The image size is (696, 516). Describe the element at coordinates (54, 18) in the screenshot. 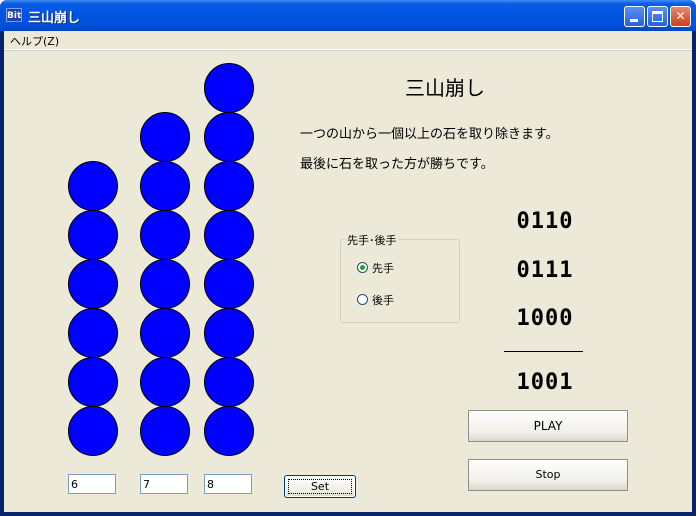

I see `window-title: 三山崩し` at that location.